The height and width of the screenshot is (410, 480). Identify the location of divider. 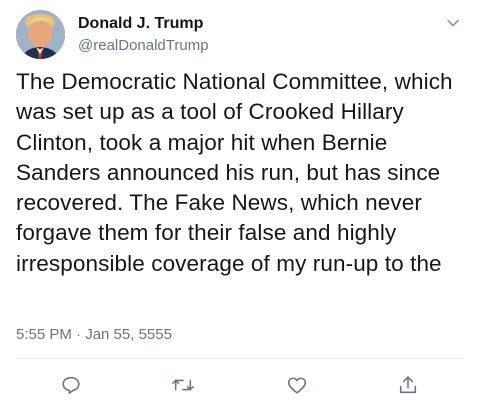
(240, 358).